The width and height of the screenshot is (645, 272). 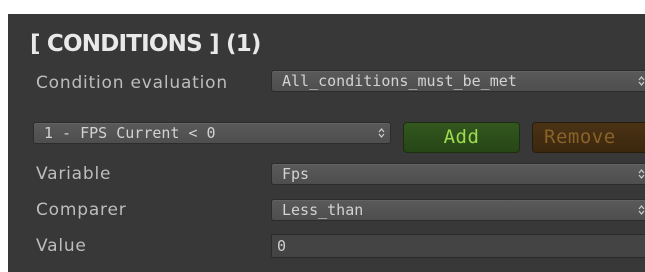 I want to click on comparer-value: Less_than, so click(x=323, y=210).